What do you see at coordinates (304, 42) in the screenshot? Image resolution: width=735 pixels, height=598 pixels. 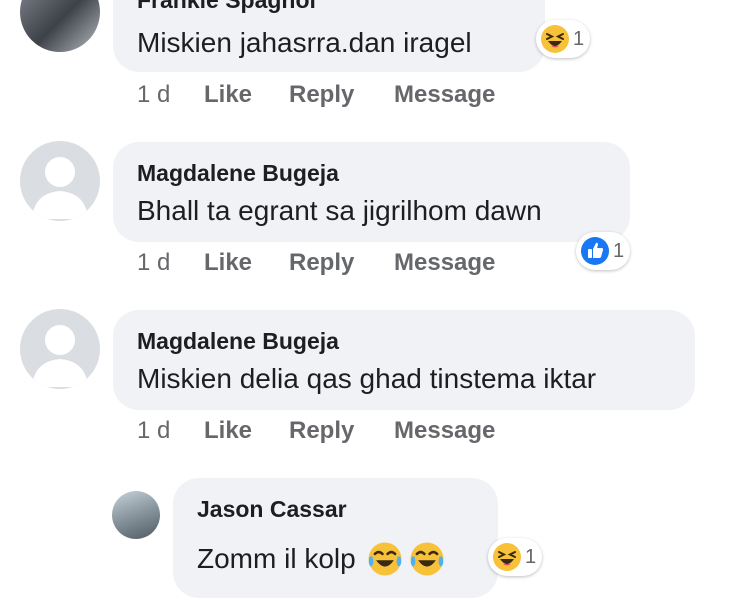 I see `comment-text: Miskien jahasrra.dan iragel` at bounding box center [304, 42].